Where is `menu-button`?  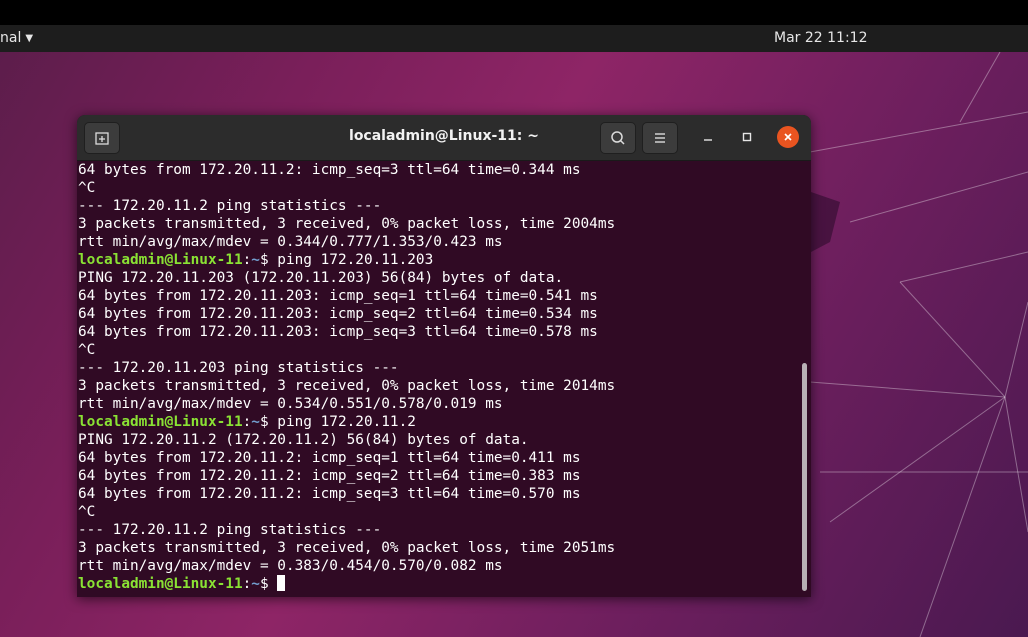 menu-button is located at coordinates (660, 138).